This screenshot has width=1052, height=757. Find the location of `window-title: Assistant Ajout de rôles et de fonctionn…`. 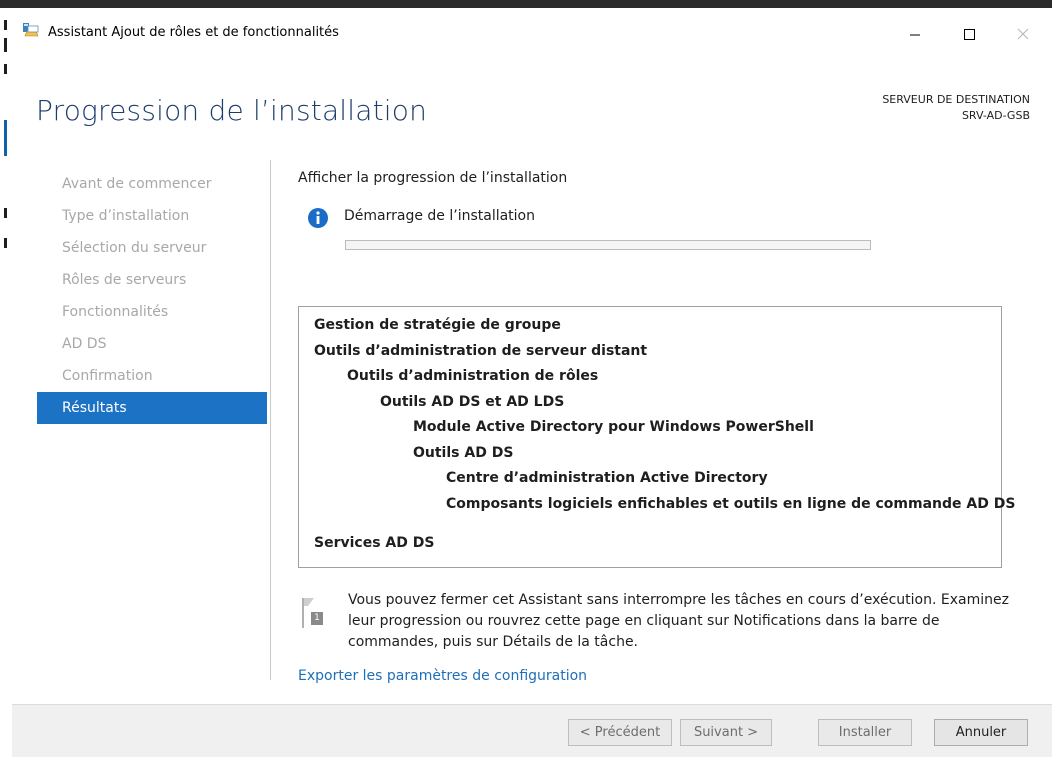

window-title: Assistant Ajout de rôles et de fonctionn… is located at coordinates (193, 32).